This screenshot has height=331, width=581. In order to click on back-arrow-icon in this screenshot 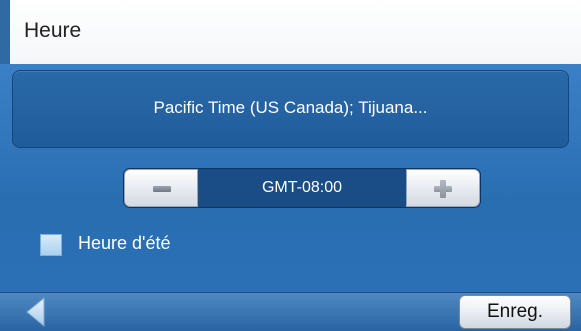, I will do `click(35, 312)`.